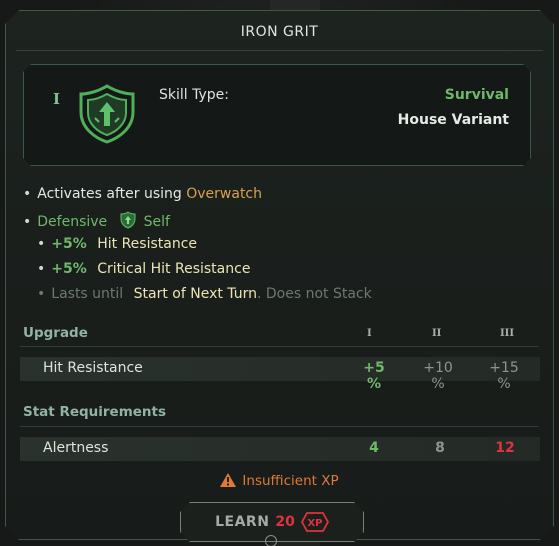 The height and width of the screenshot is (546, 559). I want to click on duration-value: Start of Next Turn, so click(195, 294).